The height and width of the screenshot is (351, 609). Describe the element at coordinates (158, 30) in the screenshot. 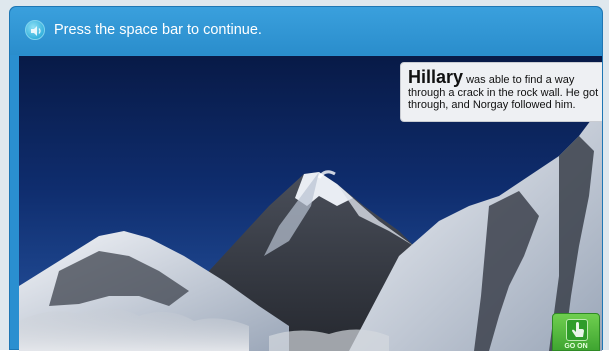

I see `instruction-text: Press the space bar to continue.` at that location.